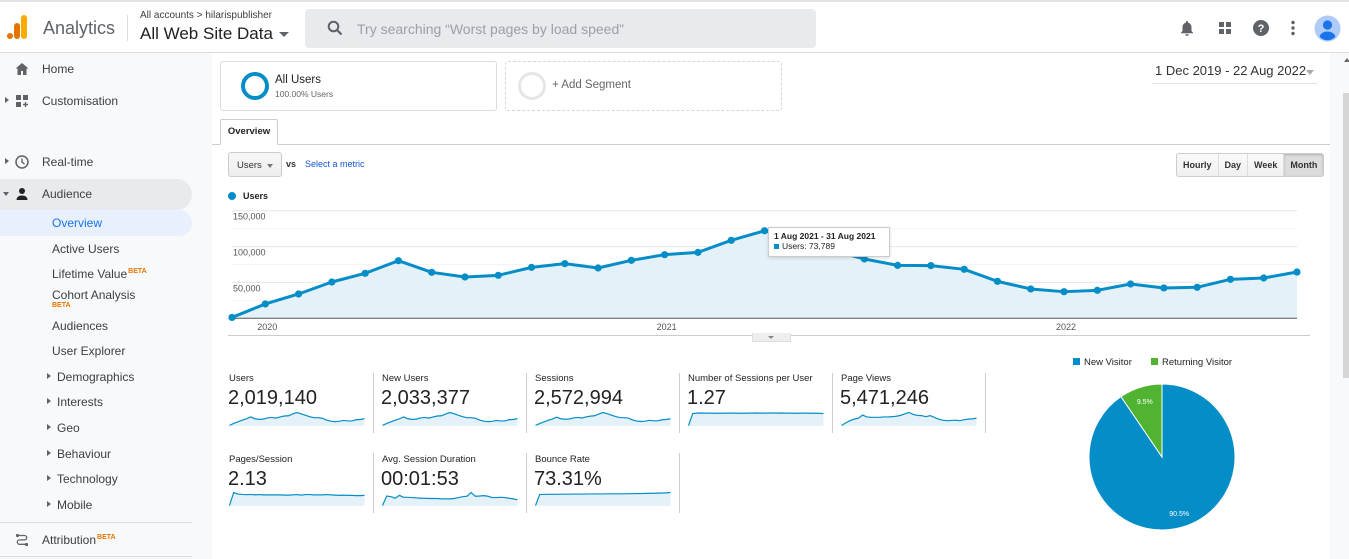 Image resolution: width=1349 pixels, height=559 pixels. I want to click on sidebar-item-geo: Geo, so click(96, 428).